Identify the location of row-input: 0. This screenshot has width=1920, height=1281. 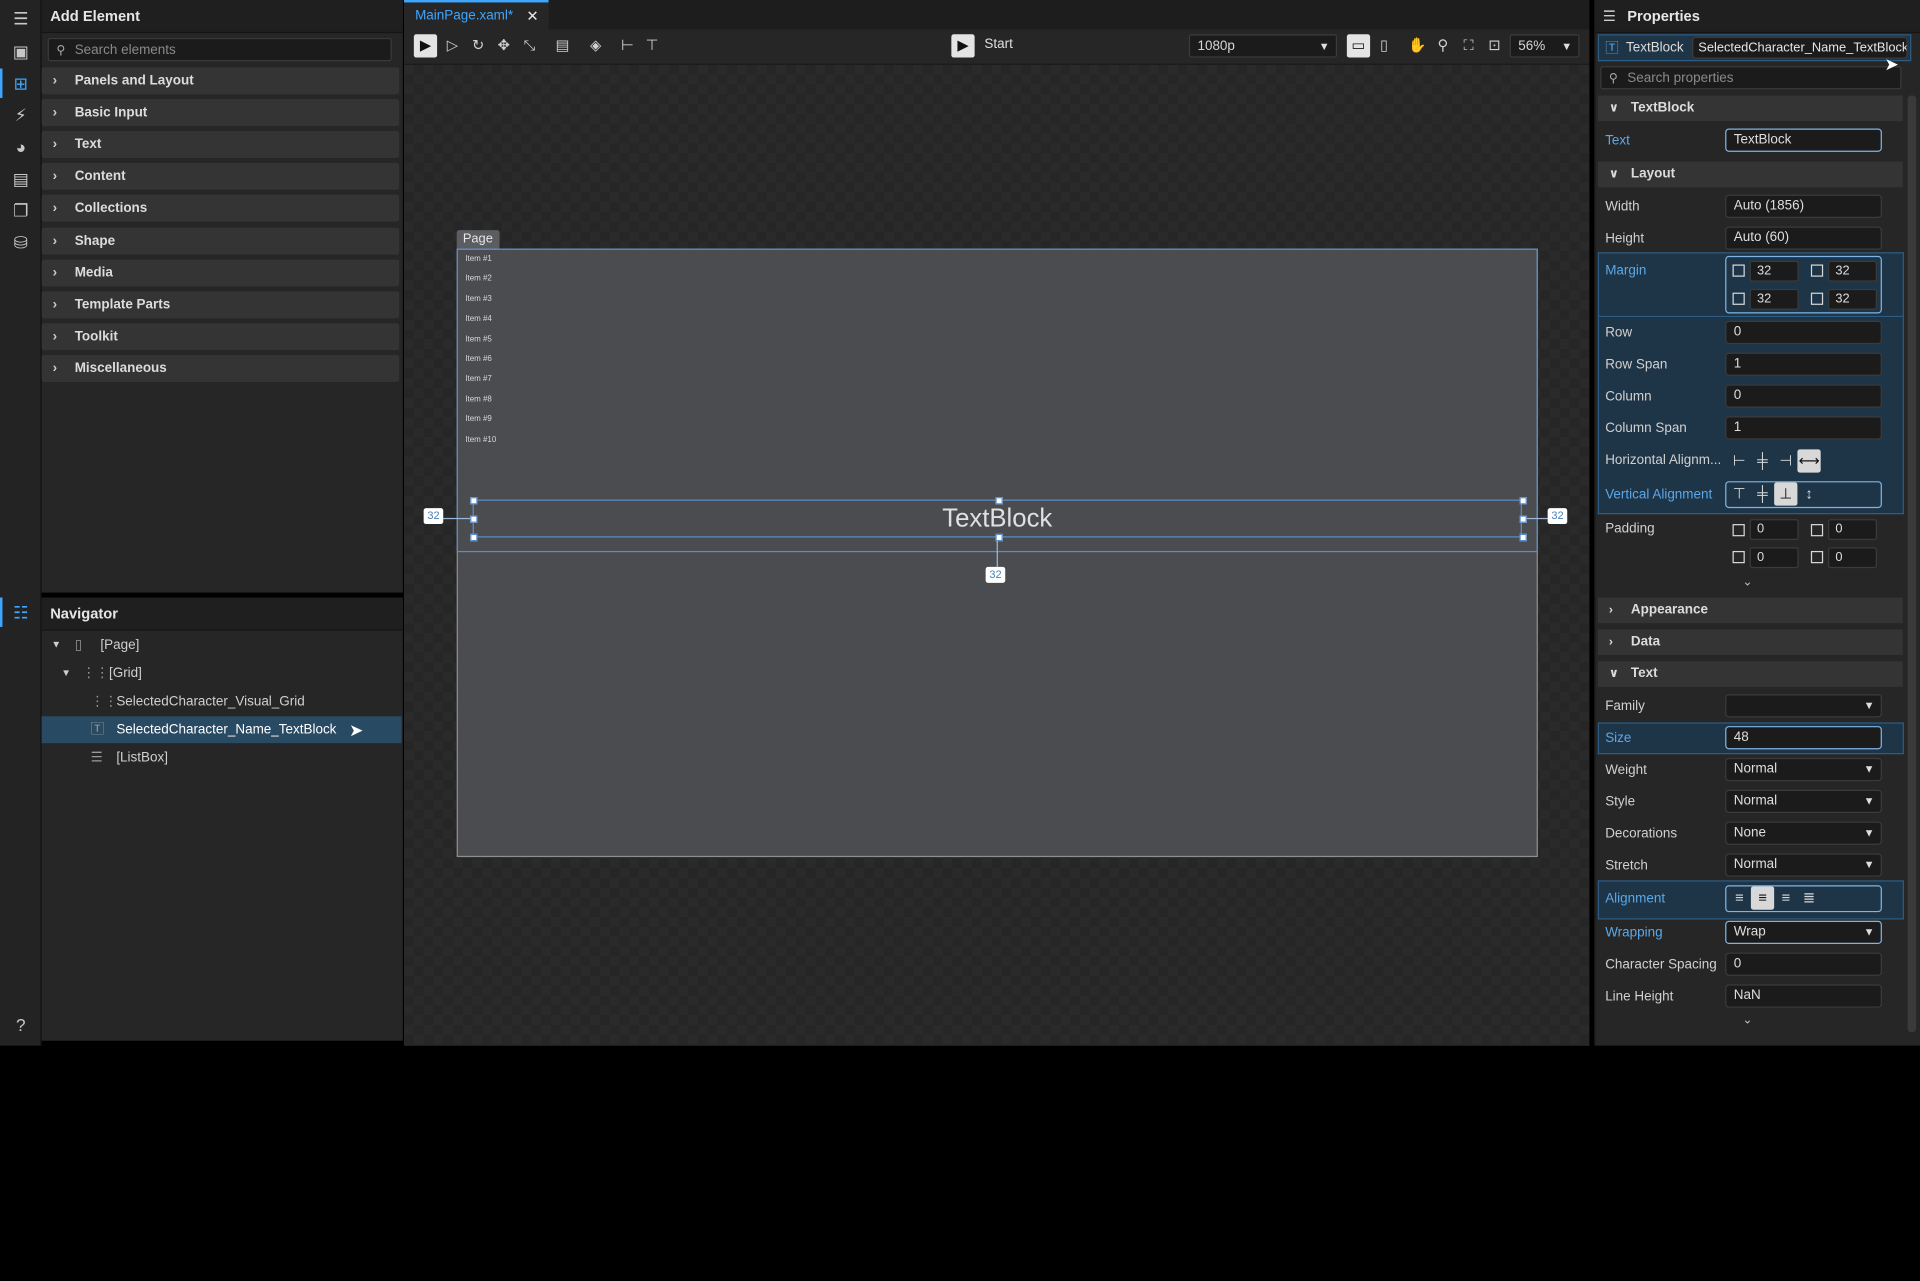
(1803, 332).